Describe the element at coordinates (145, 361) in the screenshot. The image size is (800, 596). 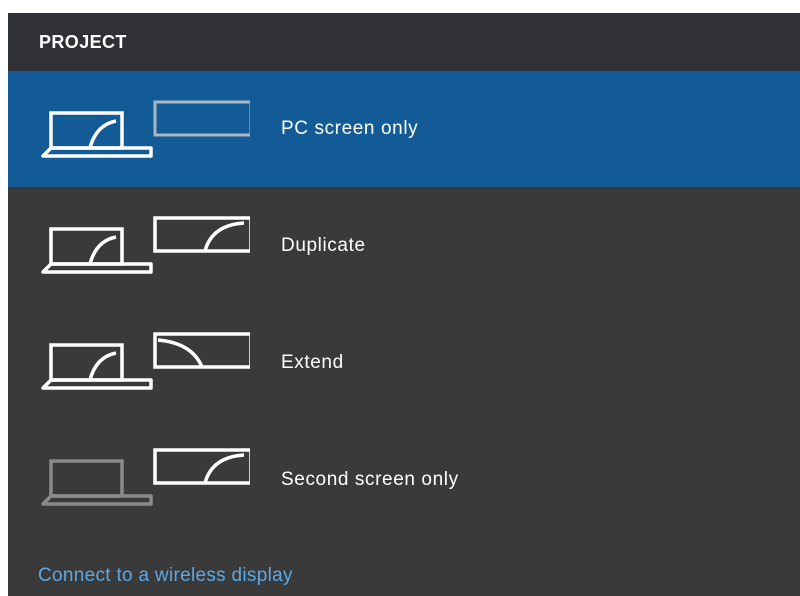
I see `extend-icon` at that location.